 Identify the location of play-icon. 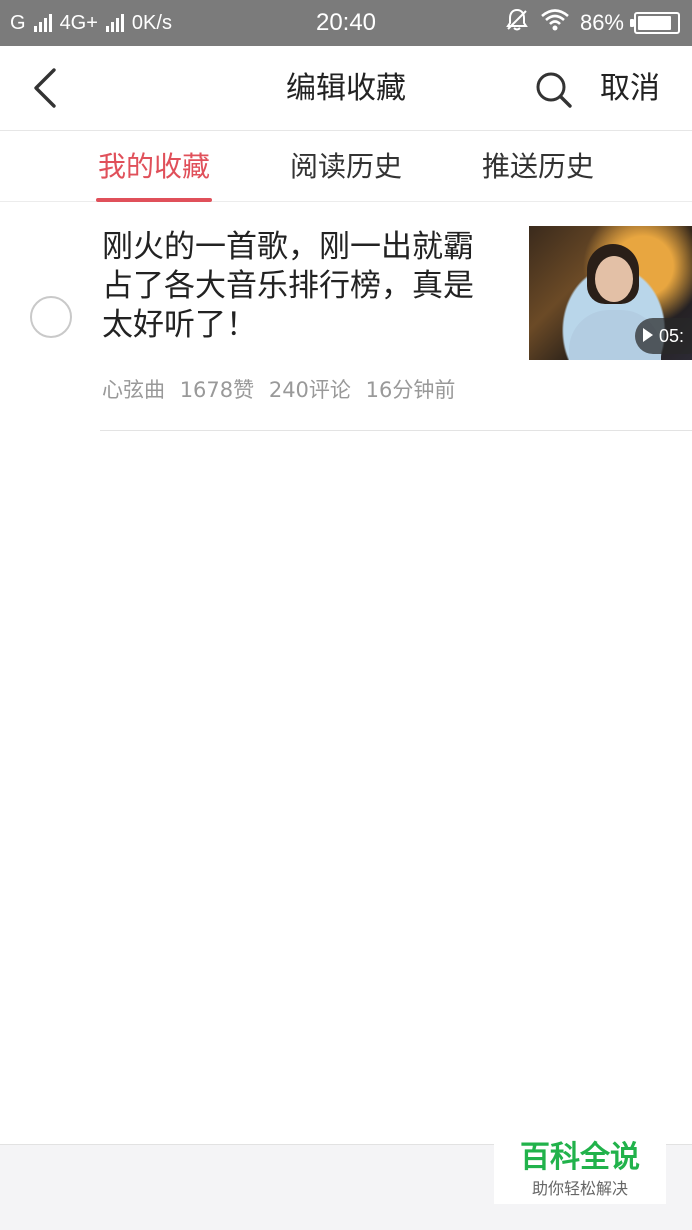
(648, 335).